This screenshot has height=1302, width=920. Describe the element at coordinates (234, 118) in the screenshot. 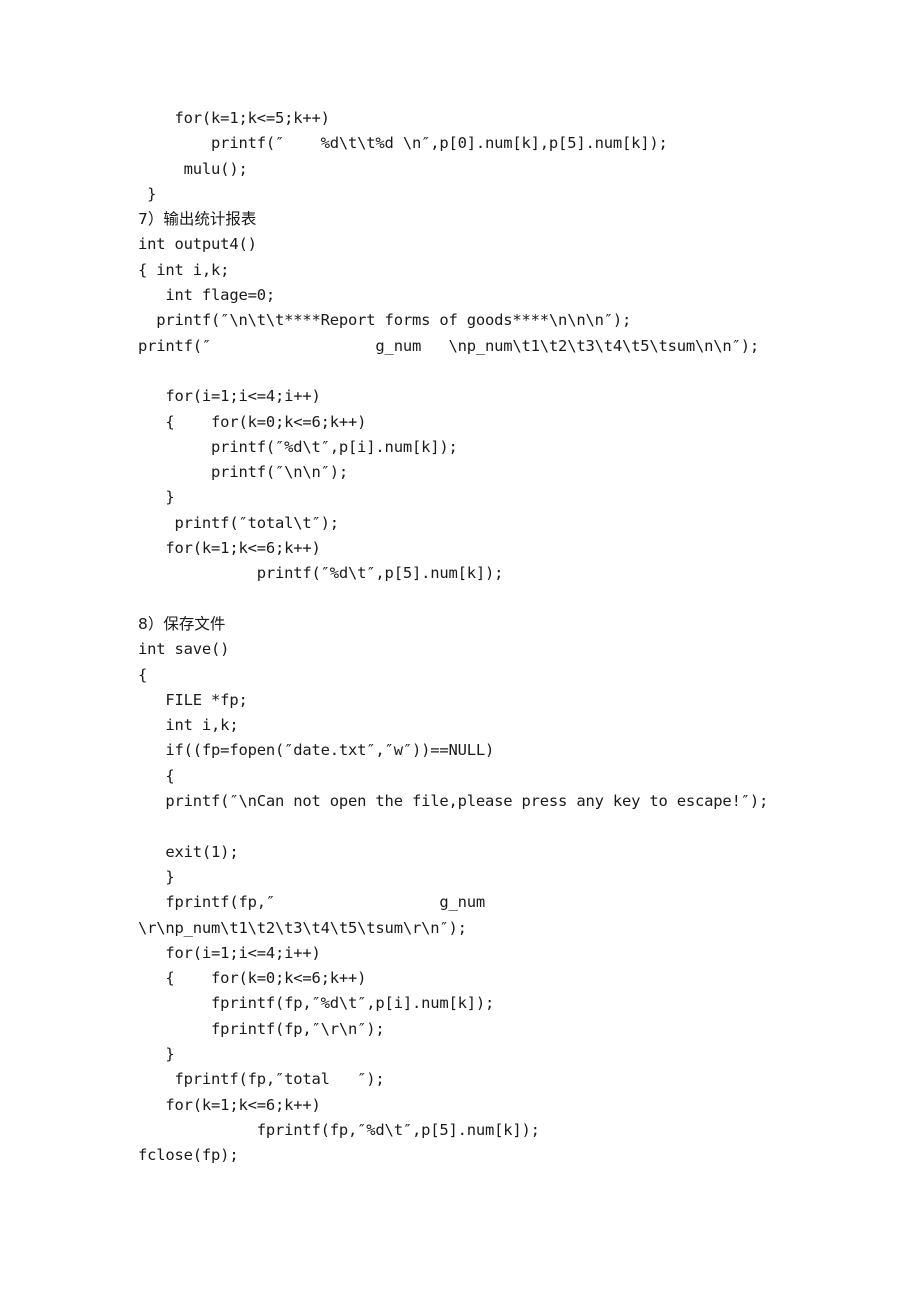

I see `code-line: for(k=1;k<=5;k++)` at that location.